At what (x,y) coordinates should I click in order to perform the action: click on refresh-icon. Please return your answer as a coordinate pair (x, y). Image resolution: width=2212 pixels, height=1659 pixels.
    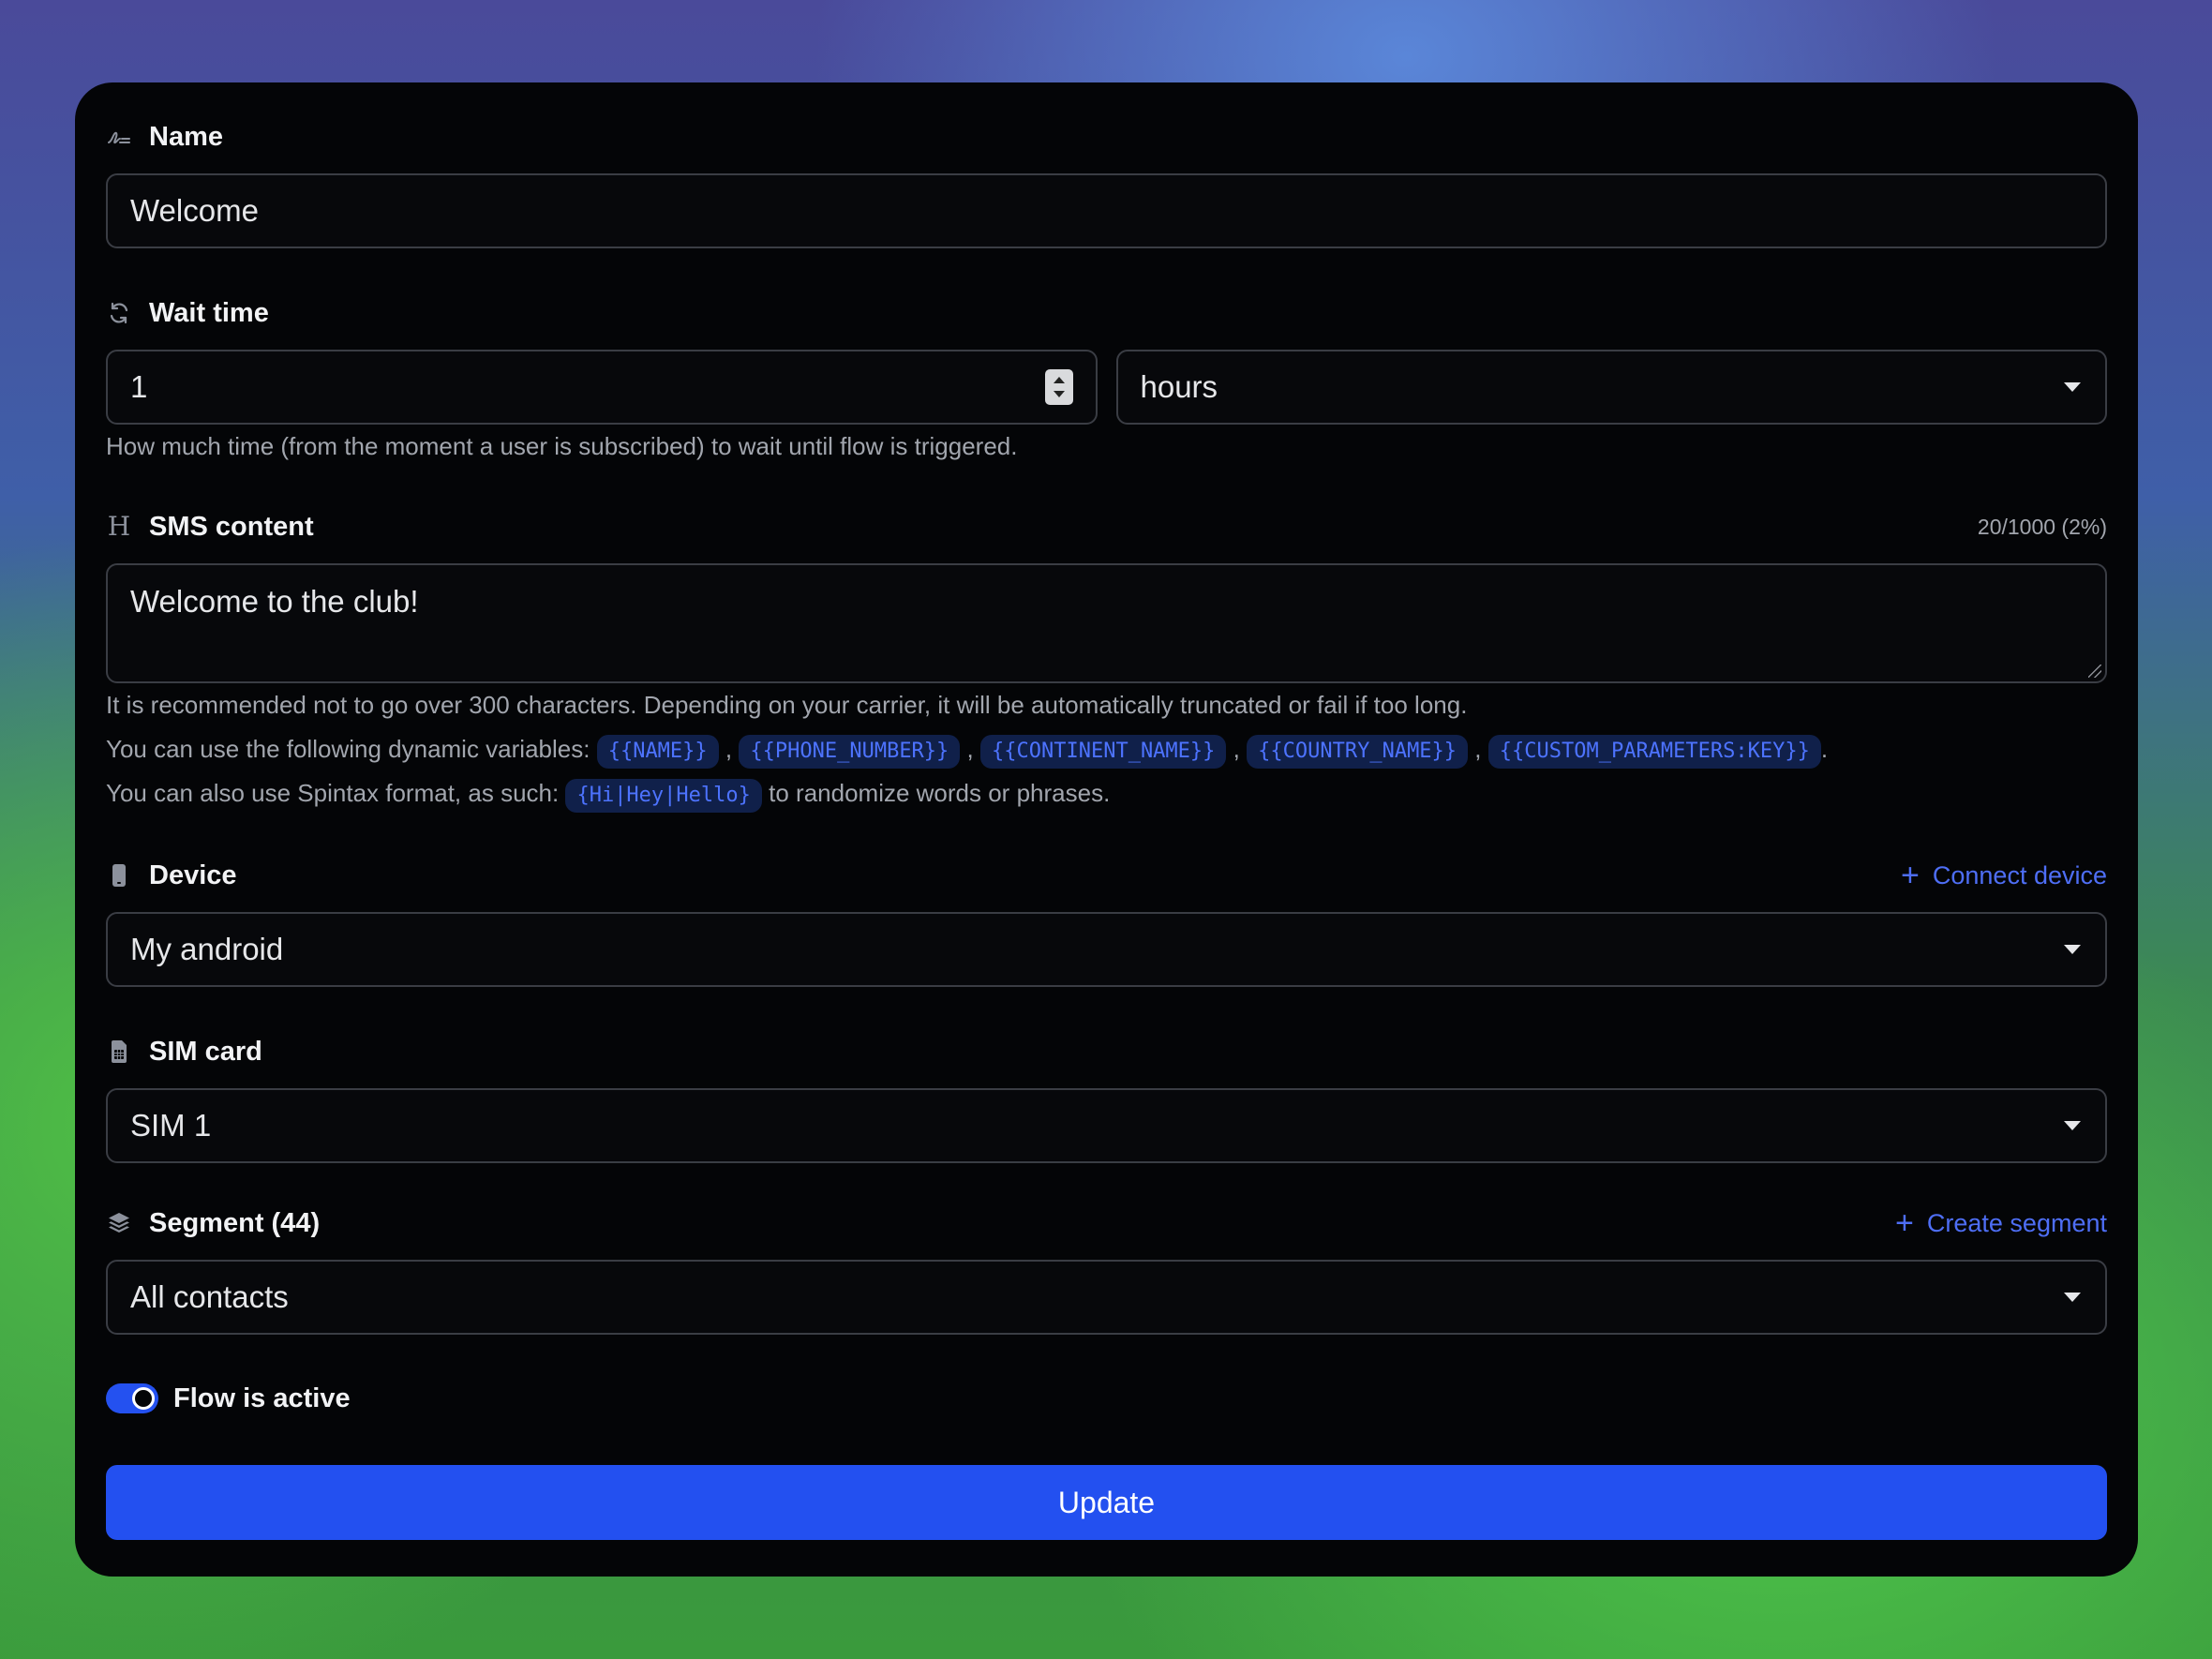
    Looking at the image, I should click on (119, 313).